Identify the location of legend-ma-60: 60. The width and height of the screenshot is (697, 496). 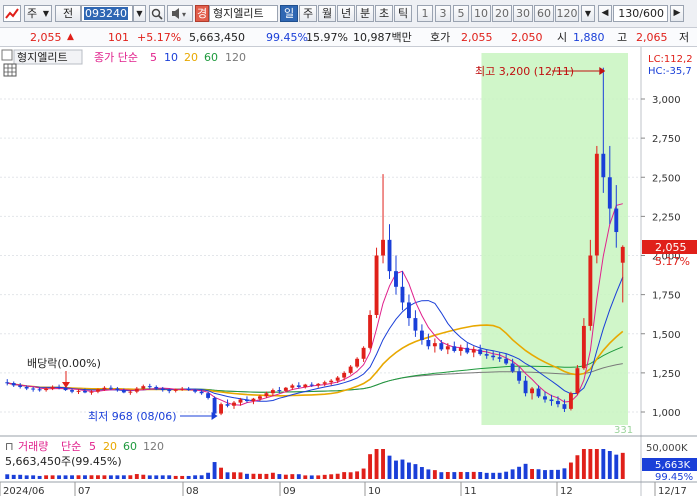
(211, 57).